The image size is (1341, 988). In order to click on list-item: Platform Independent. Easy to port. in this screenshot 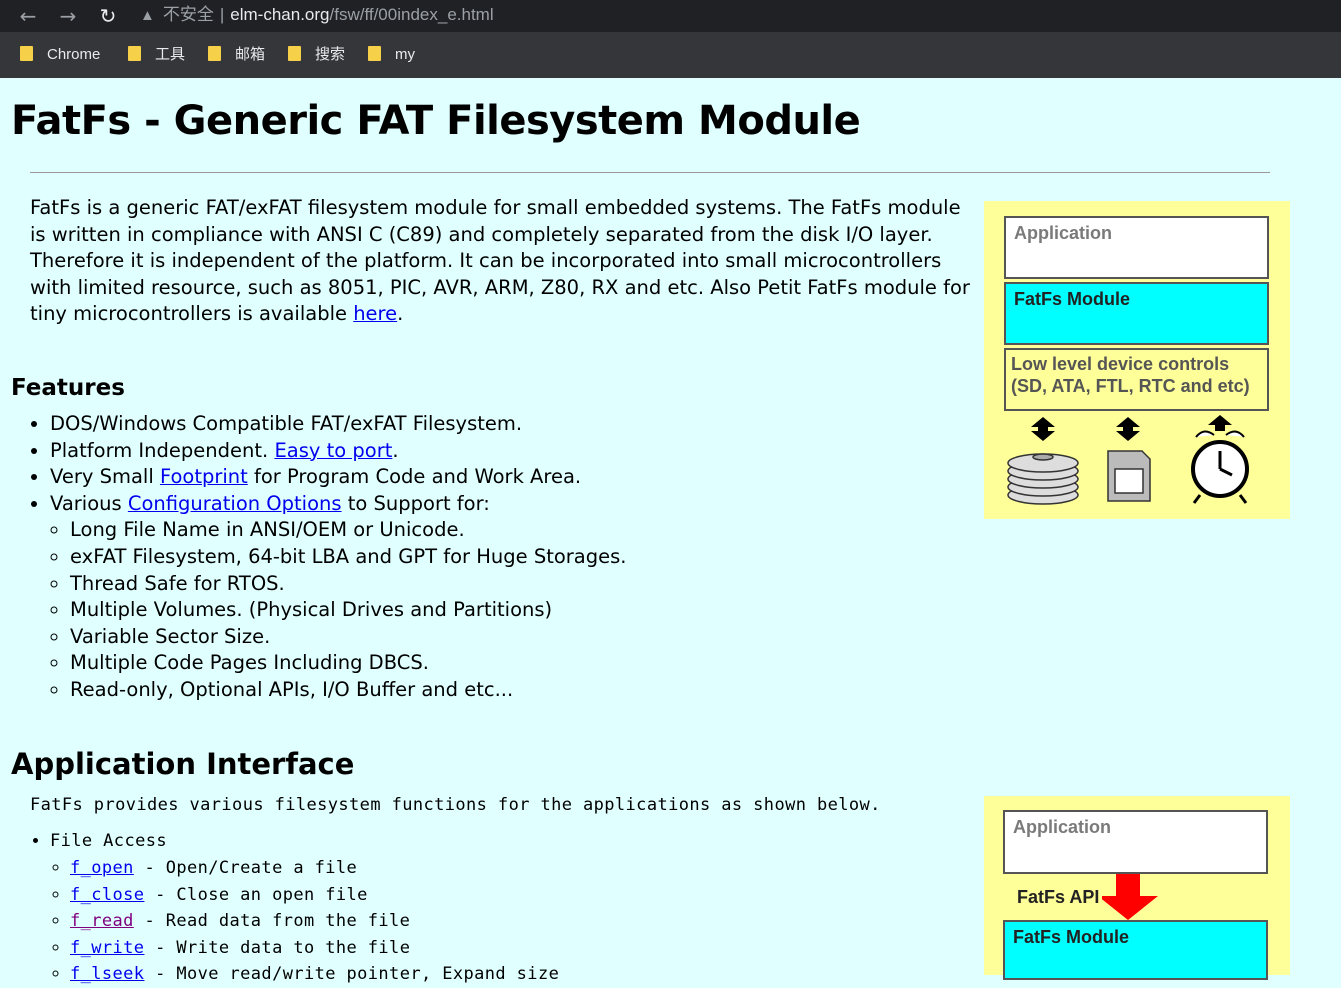, I will do `click(338, 451)`.